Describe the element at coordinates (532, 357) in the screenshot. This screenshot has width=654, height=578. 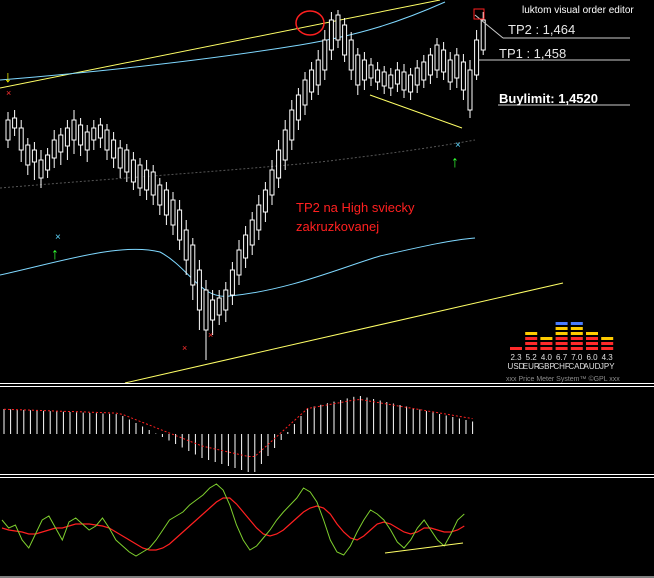
I see `meter-value: 5.2` at that location.